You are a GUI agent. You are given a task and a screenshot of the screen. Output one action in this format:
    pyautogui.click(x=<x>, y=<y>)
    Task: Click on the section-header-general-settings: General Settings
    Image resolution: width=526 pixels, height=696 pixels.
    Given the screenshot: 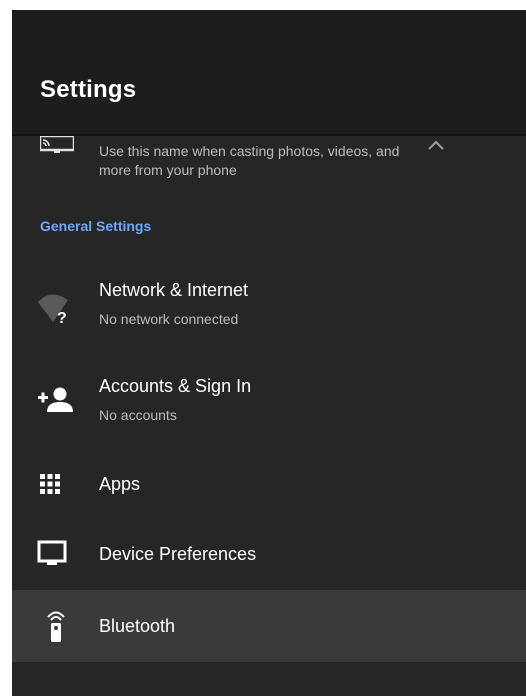 What is the action you would take?
    pyautogui.click(x=96, y=226)
    